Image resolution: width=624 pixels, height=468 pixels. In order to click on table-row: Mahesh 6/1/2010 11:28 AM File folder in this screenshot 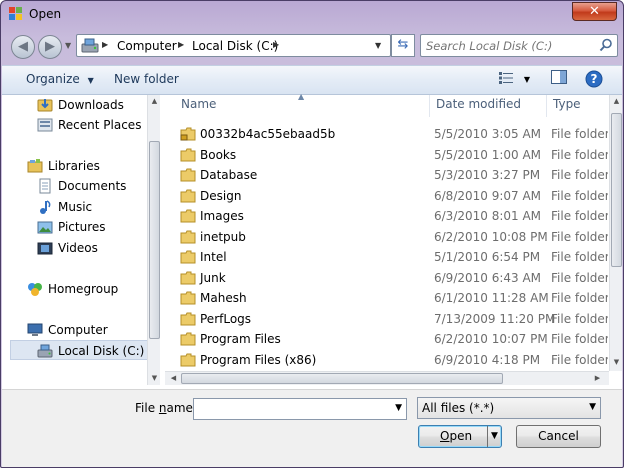, I will do `click(389, 298)`.